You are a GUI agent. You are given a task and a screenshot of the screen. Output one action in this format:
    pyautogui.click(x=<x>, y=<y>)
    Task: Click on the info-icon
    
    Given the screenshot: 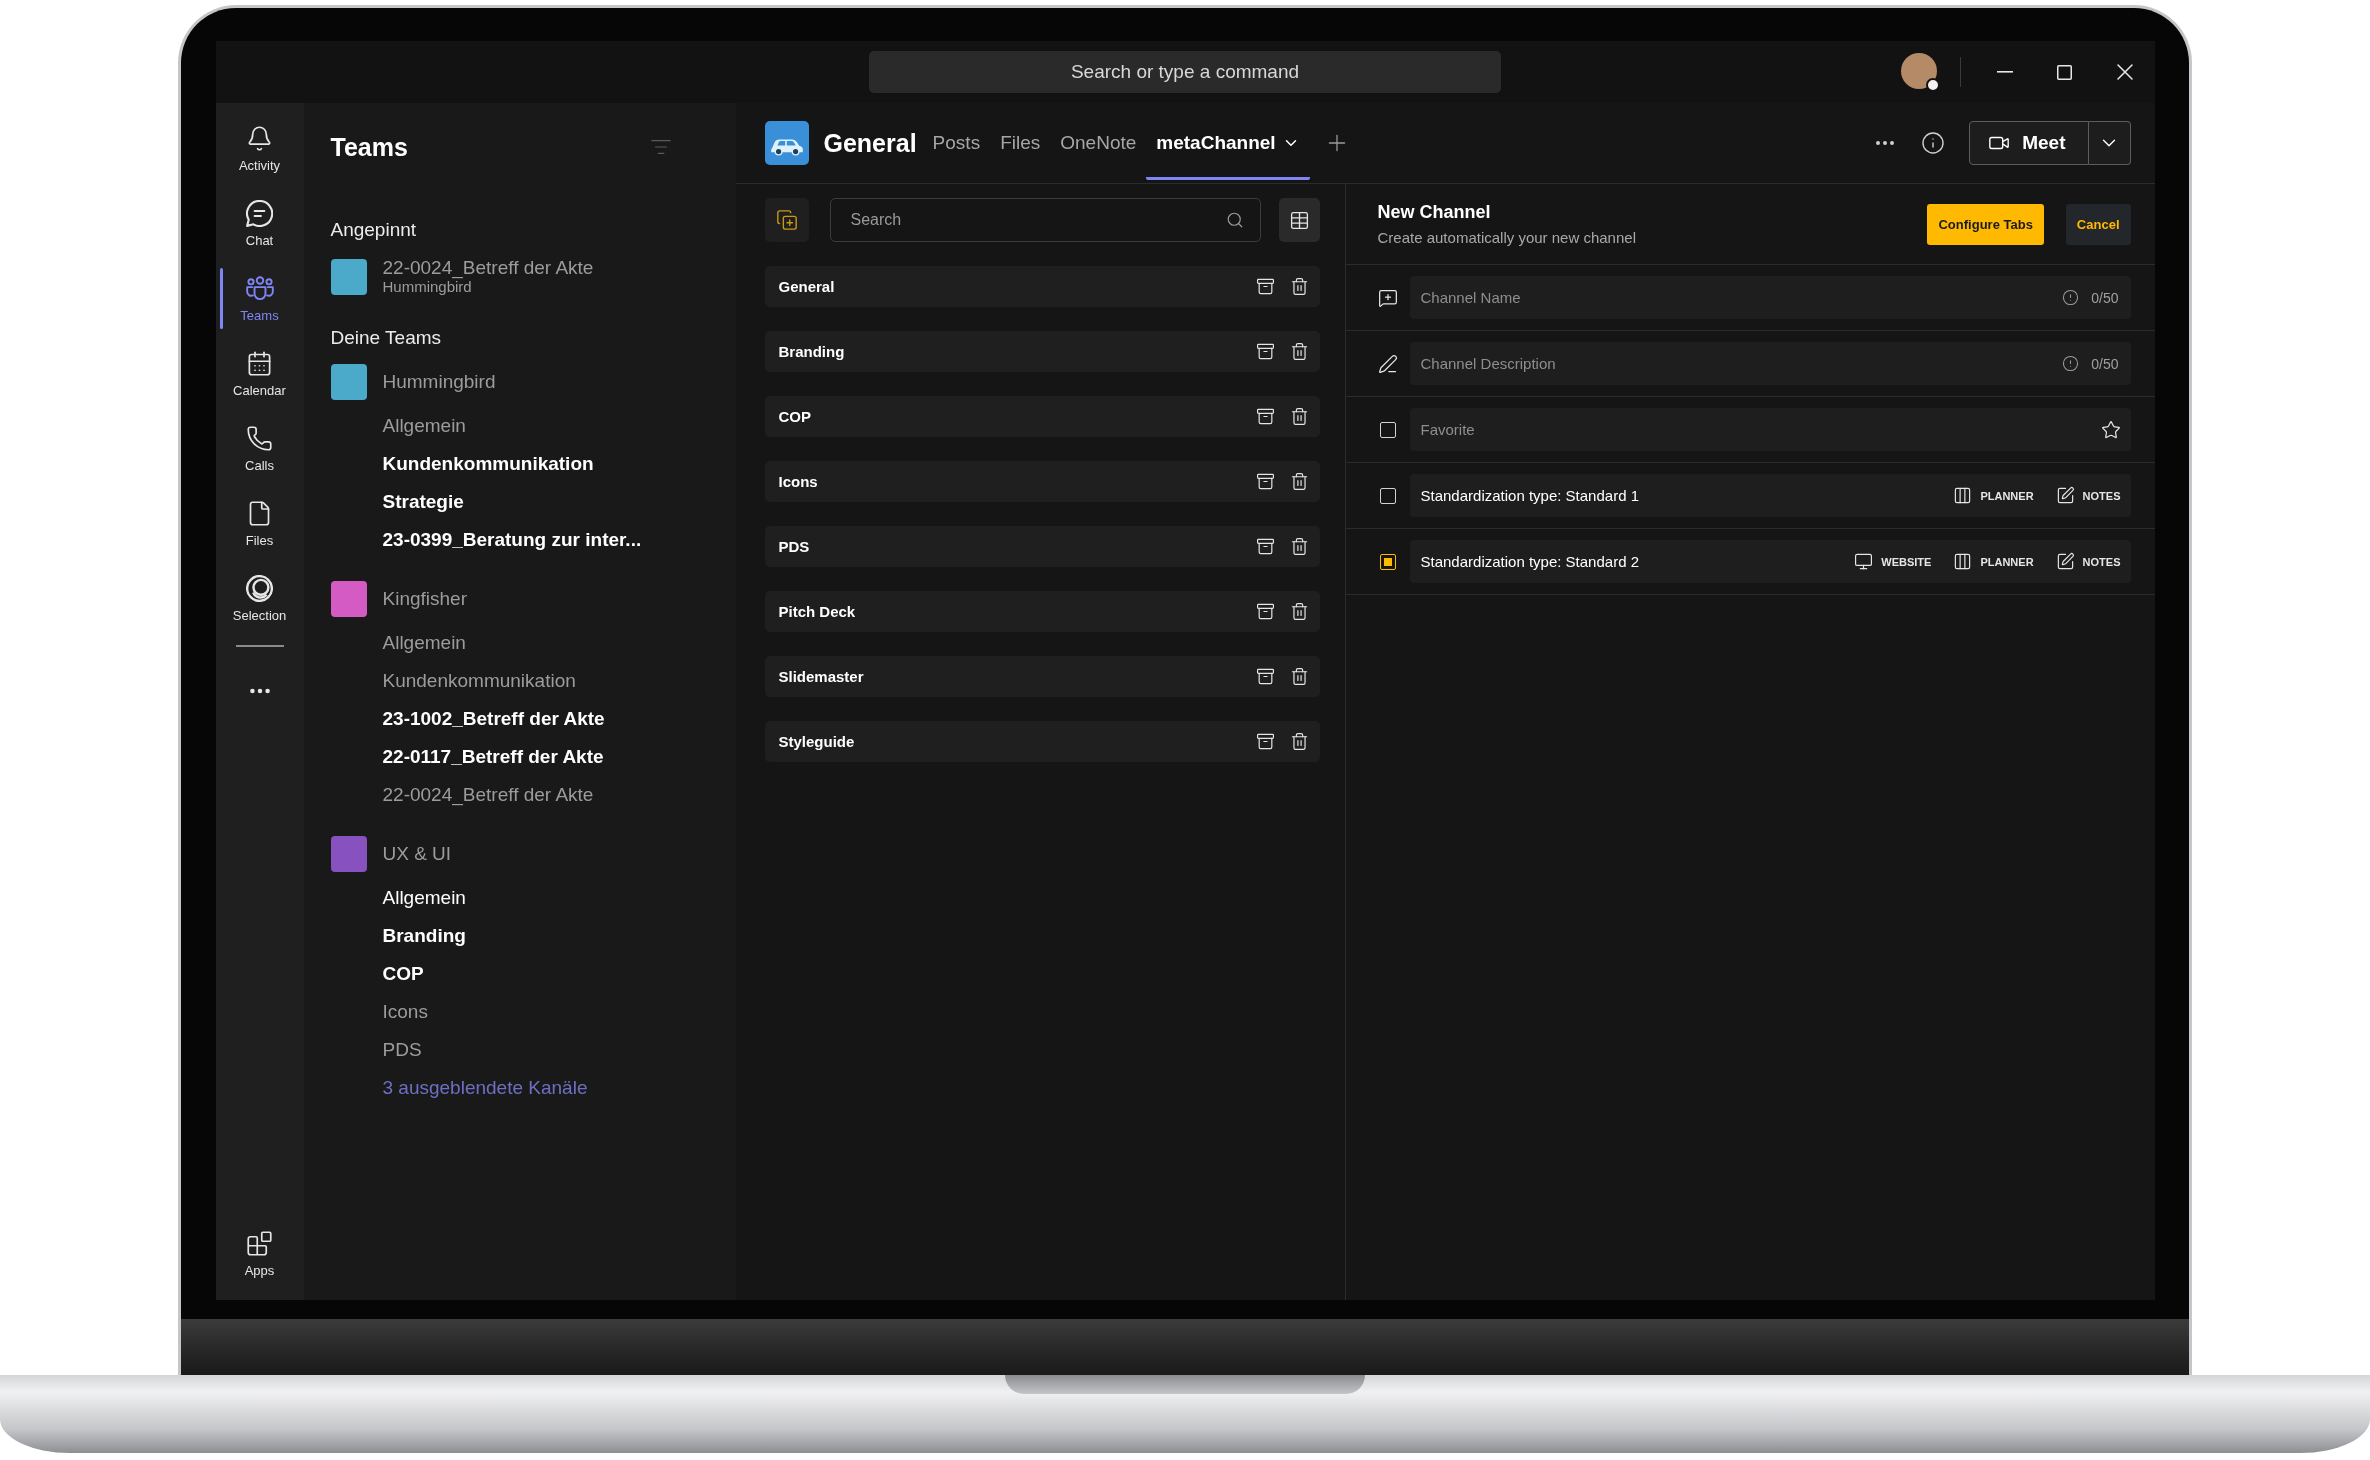 What is the action you would take?
    pyautogui.click(x=1933, y=143)
    